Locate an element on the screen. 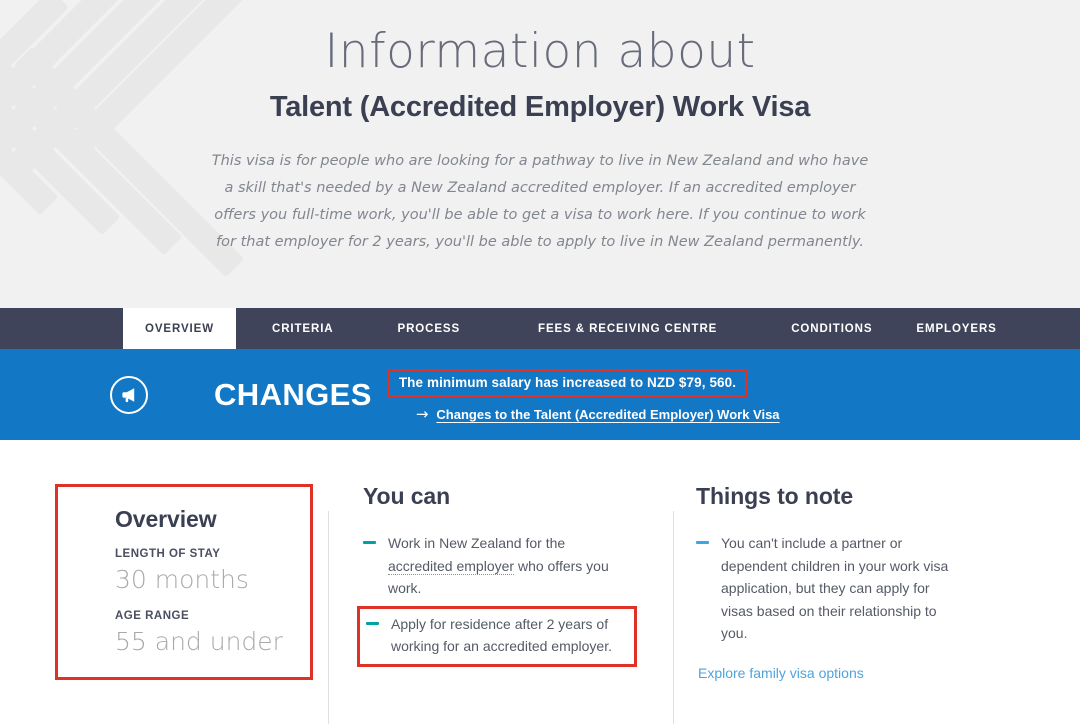  tab-employers: EMPLOYERS is located at coordinates (956, 328).